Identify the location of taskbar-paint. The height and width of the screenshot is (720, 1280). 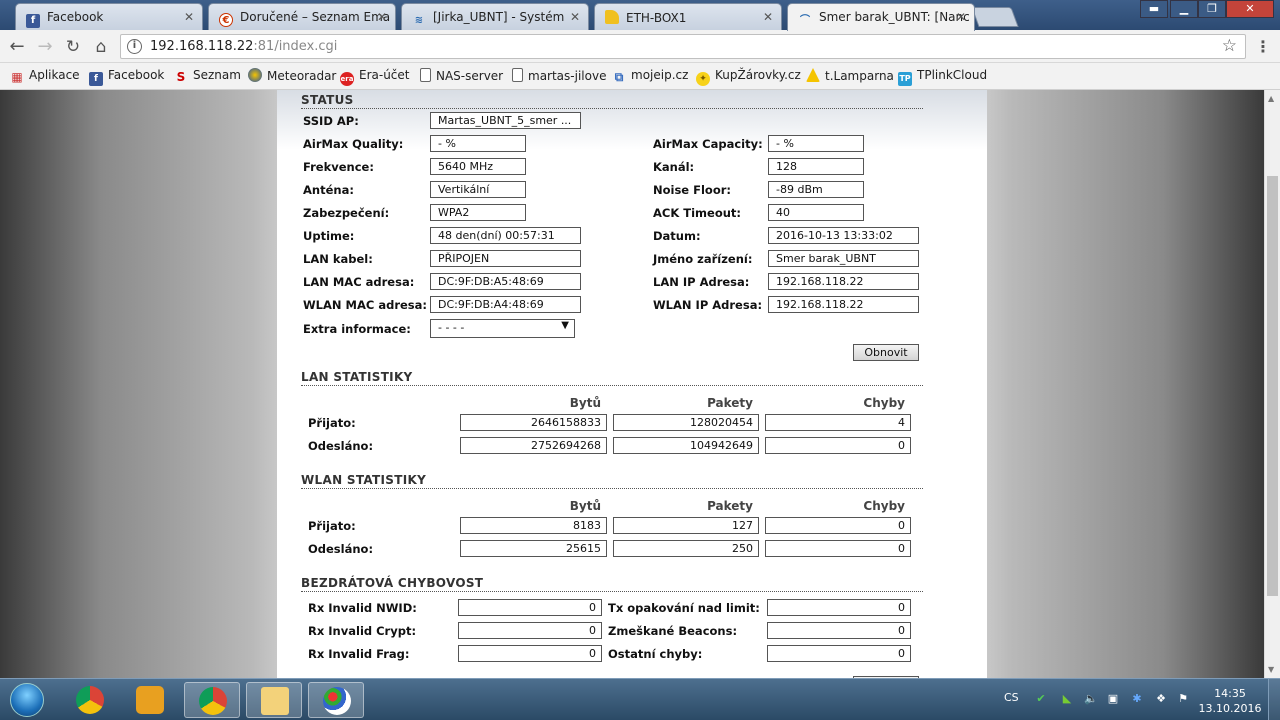
(336, 700).